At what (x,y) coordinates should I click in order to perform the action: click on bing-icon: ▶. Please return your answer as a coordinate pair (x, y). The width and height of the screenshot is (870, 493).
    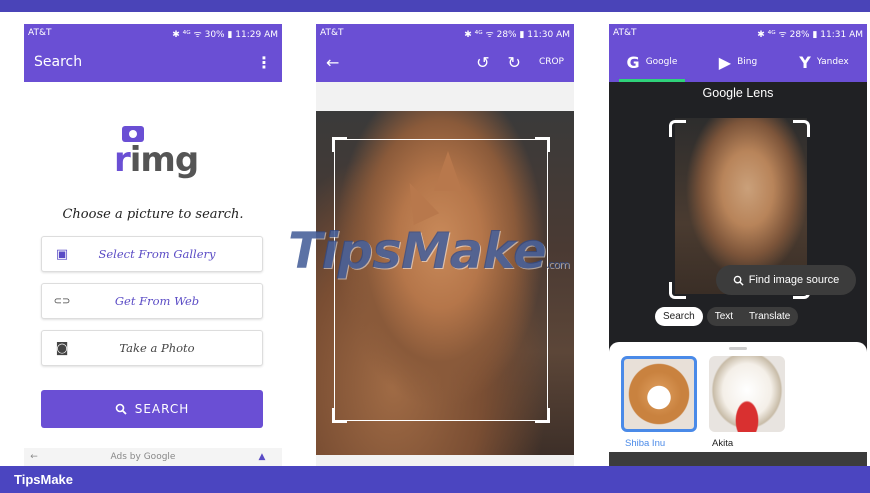
    Looking at the image, I should click on (725, 62).